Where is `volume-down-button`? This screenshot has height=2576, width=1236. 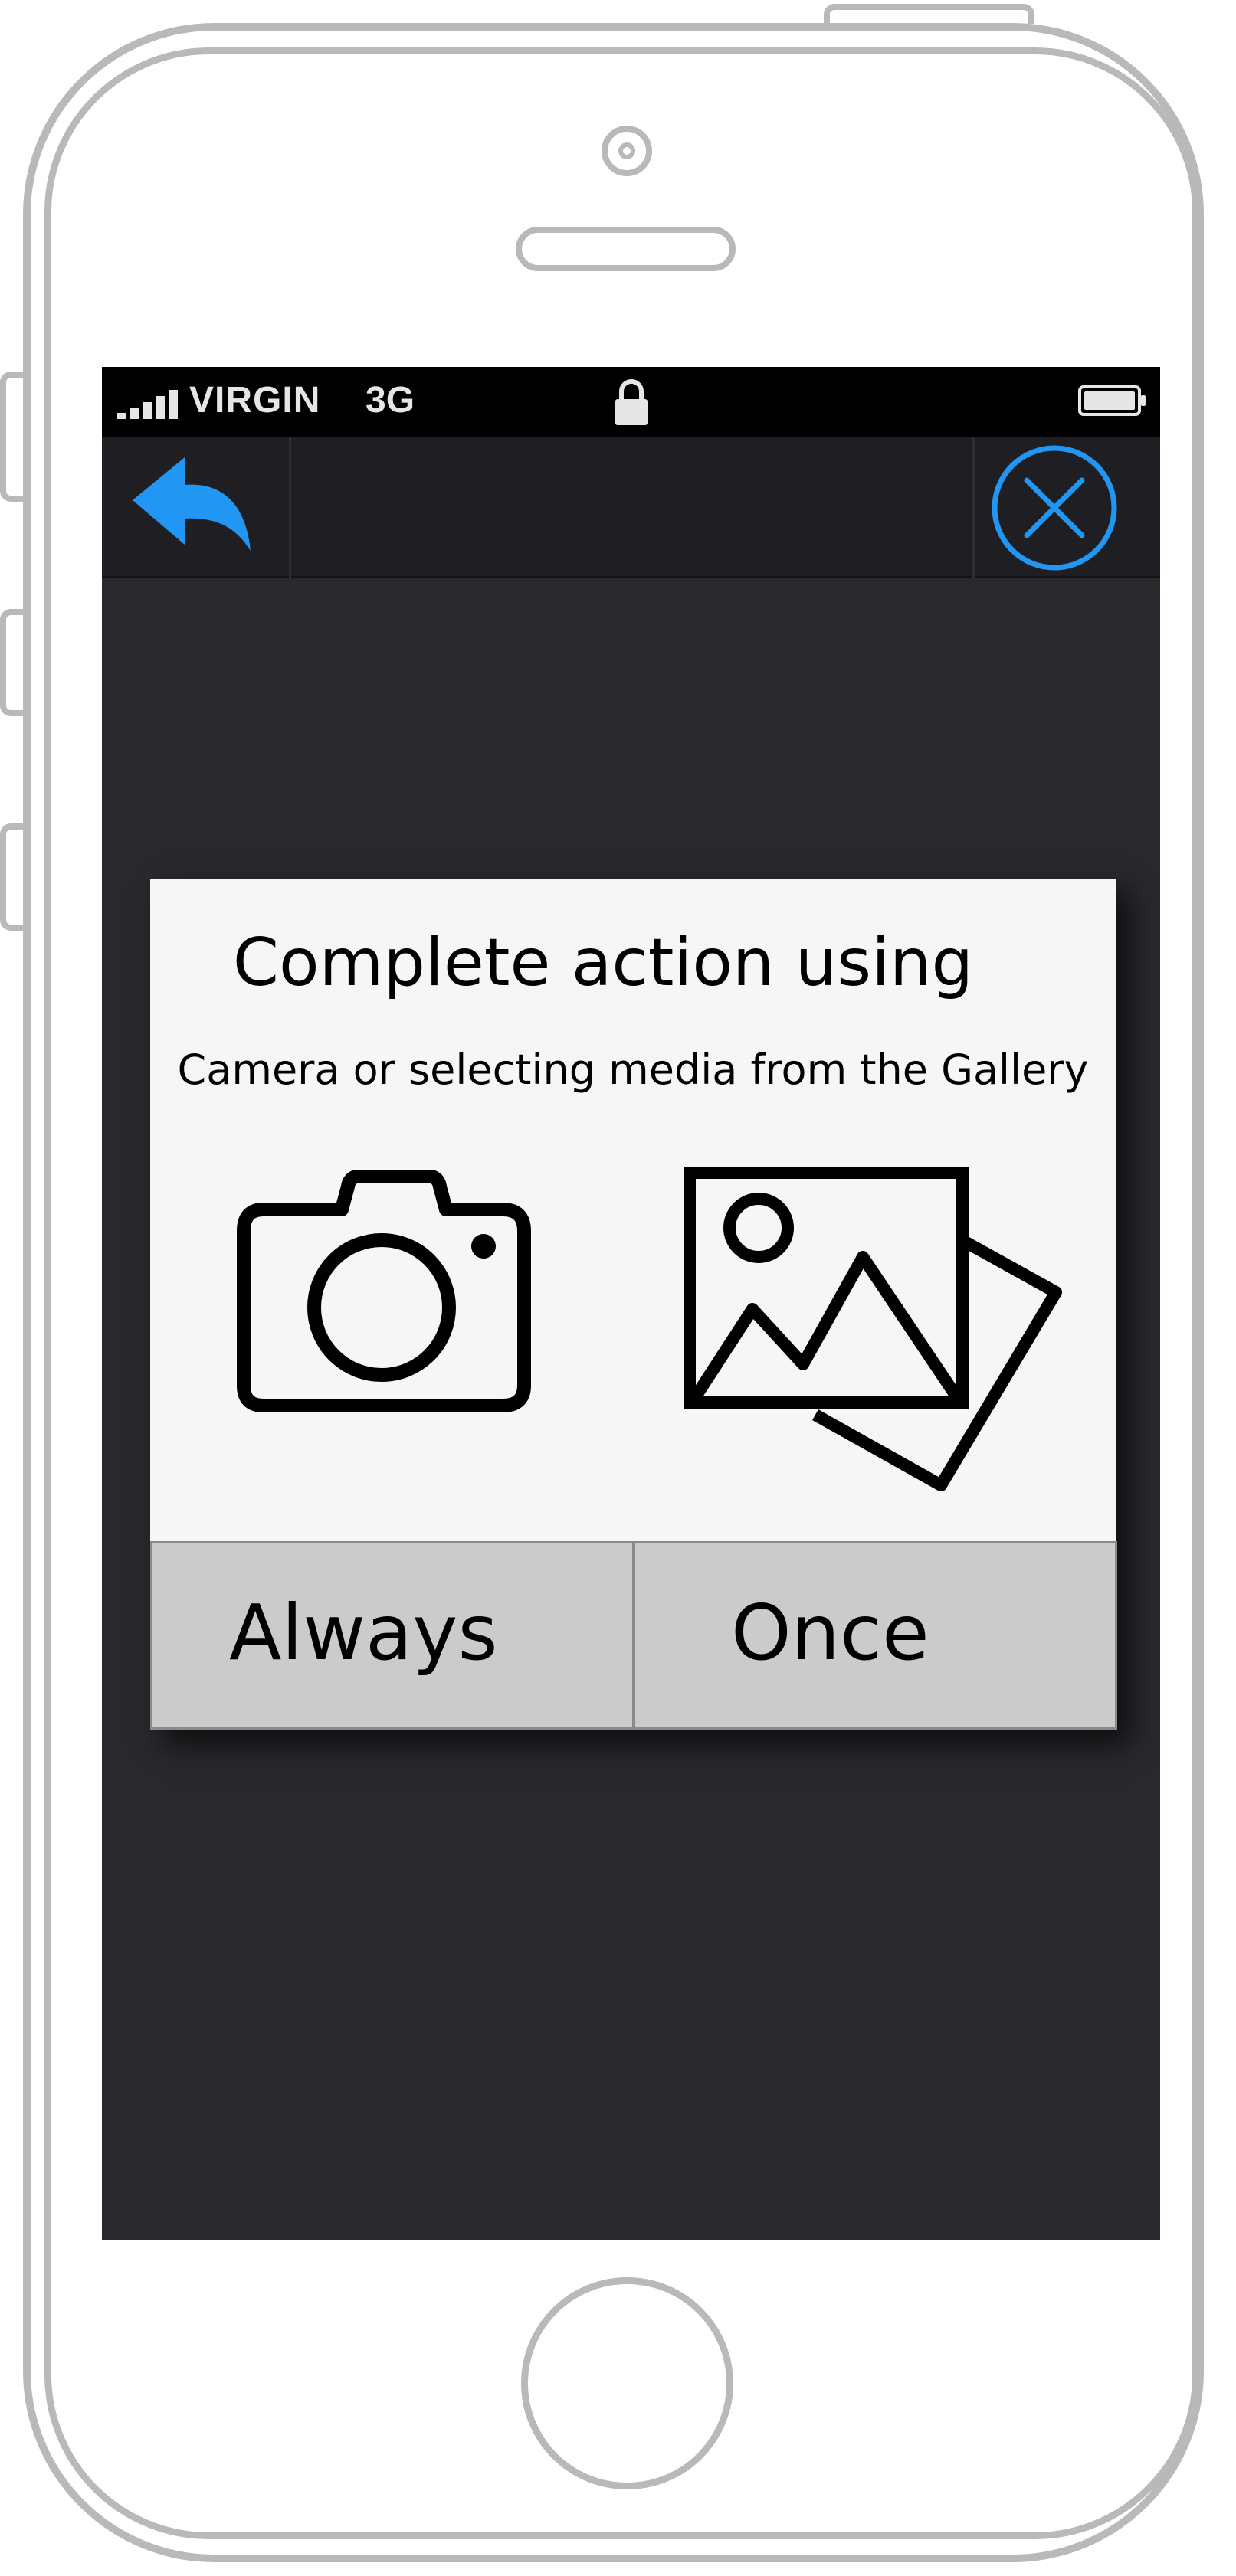
volume-down-button is located at coordinates (11, 877).